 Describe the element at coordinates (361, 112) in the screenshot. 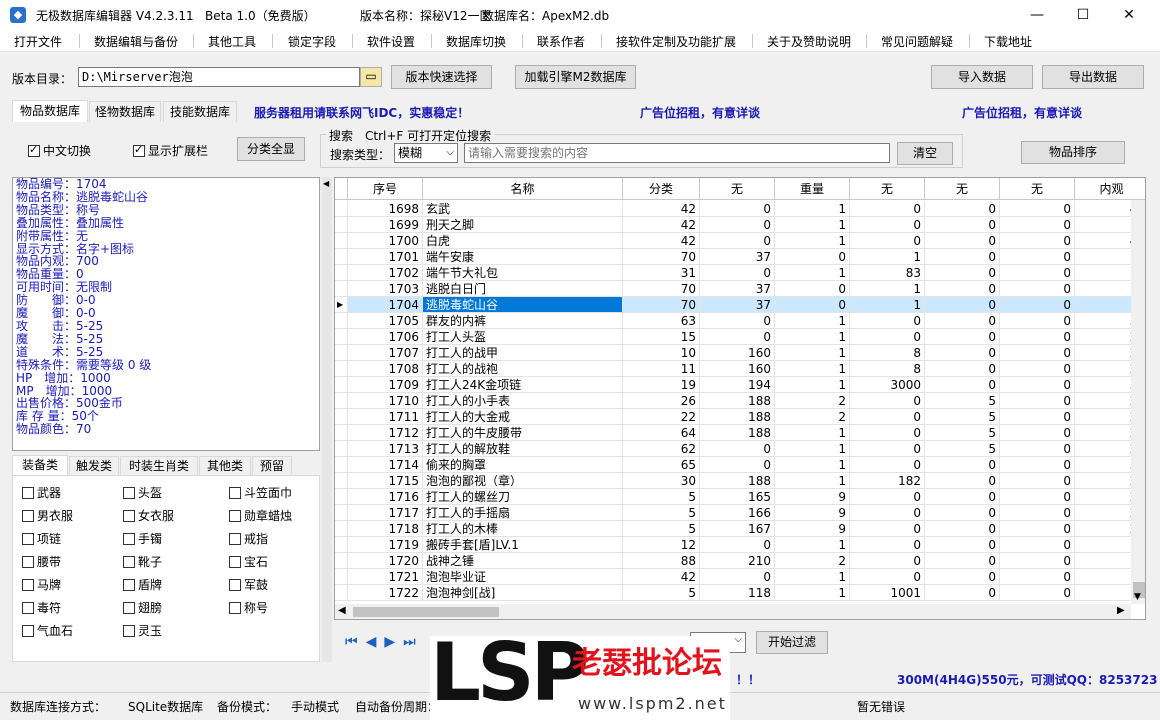

I see `ad-idc: 服务器租用请联系网飞IDC，实惠稳定！` at that location.